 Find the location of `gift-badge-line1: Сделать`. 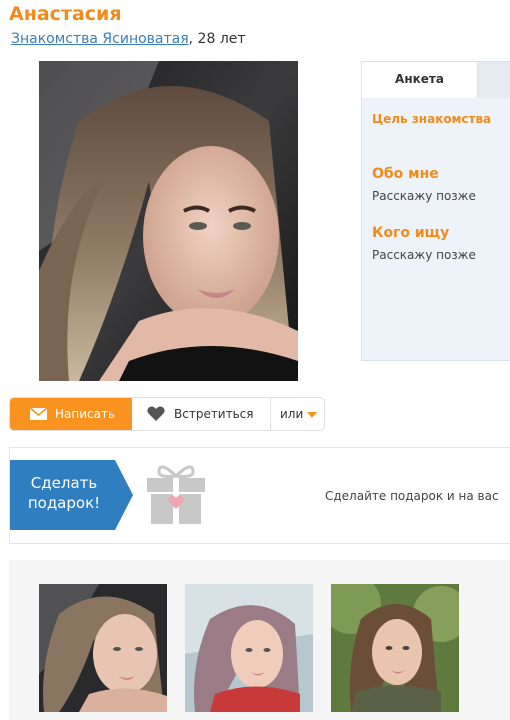

gift-badge-line1: Сделать is located at coordinates (64, 483).